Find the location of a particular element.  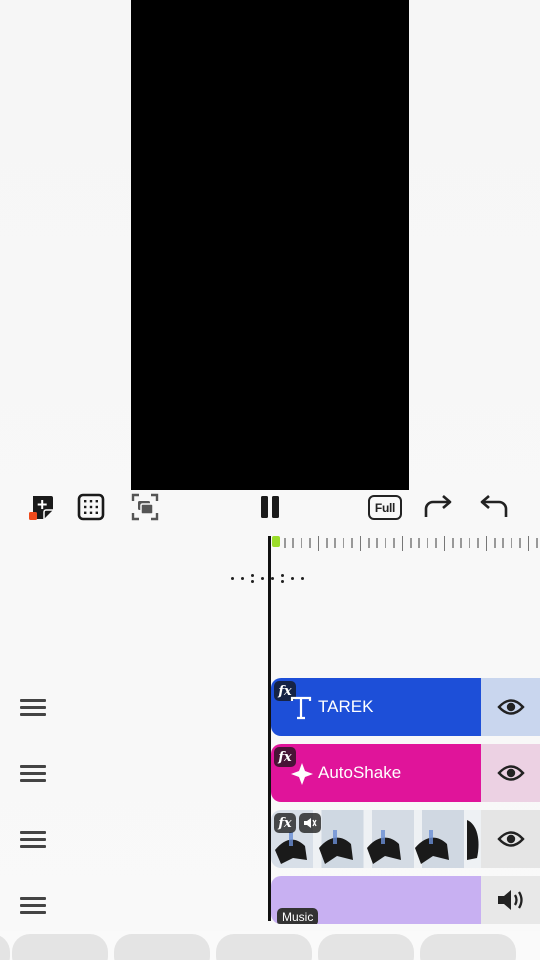

add-sticker-icon is located at coordinates (41, 508).